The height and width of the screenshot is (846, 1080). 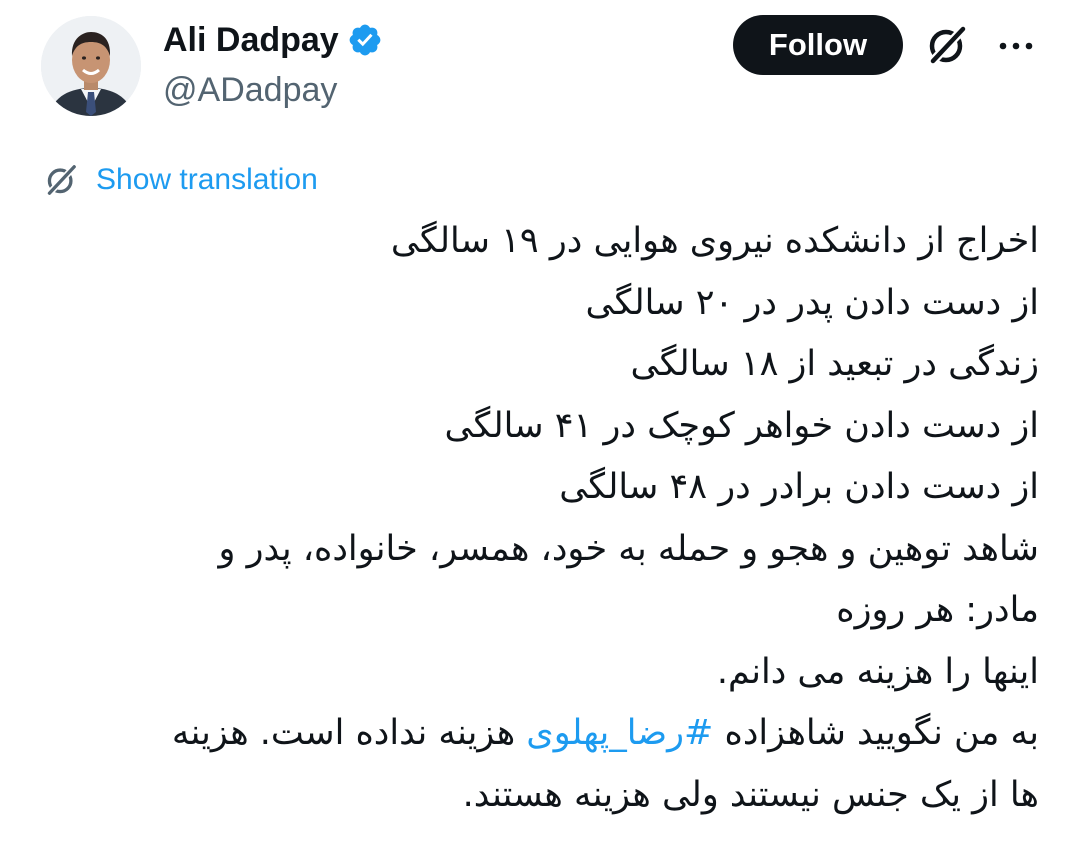 I want to click on tweet-line: اینها را هزینه می دانم., so click(x=877, y=671).